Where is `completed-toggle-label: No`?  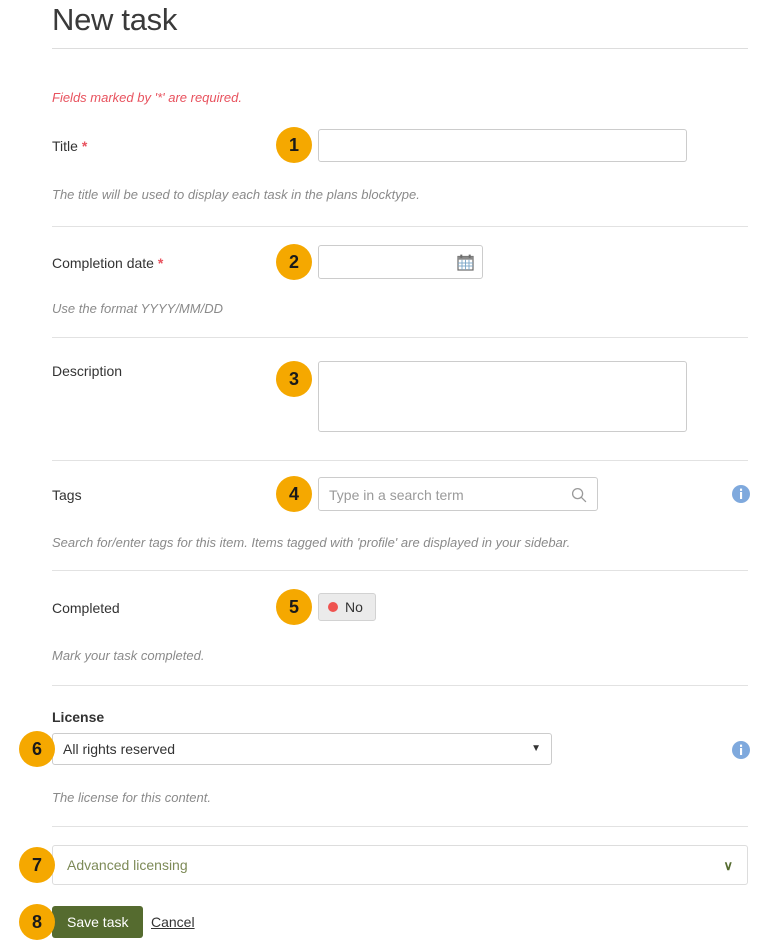
completed-toggle-label: No is located at coordinates (354, 607).